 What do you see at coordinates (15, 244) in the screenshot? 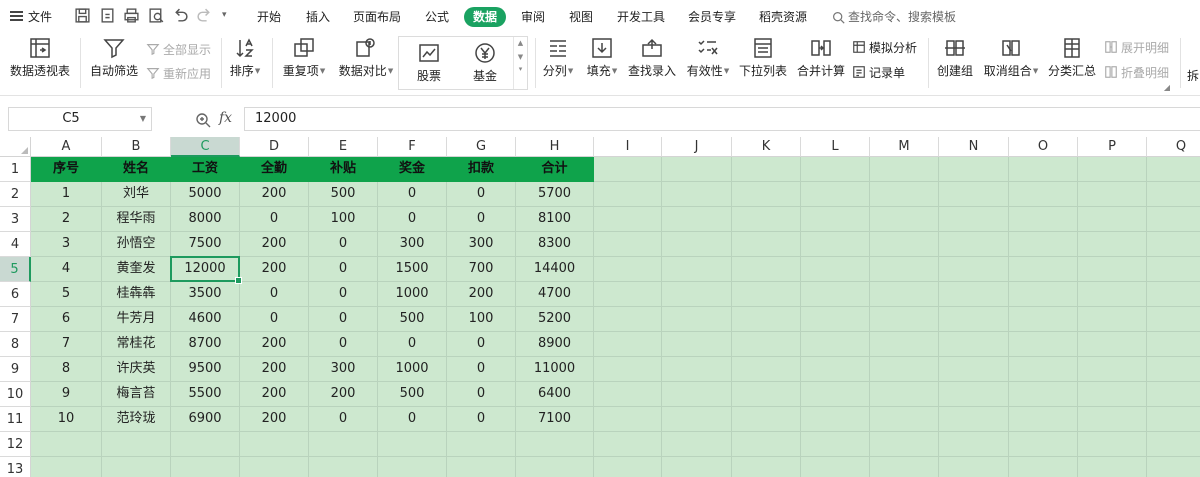
I see `row-header-4: 4` at bounding box center [15, 244].